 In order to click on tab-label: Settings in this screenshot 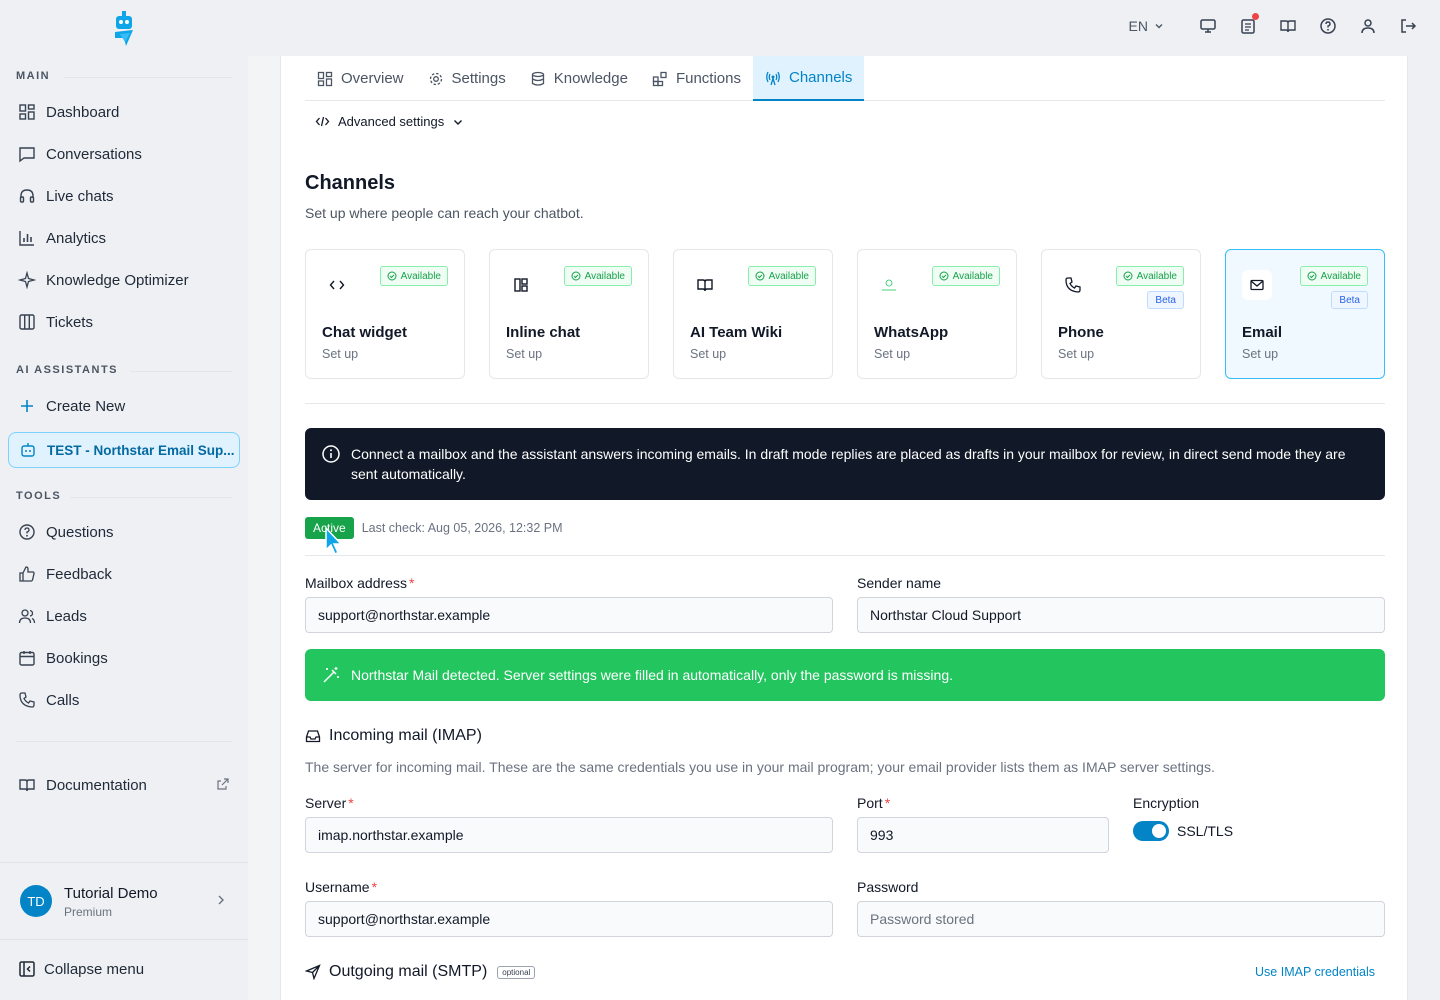, I will do `click(478, 78)`.